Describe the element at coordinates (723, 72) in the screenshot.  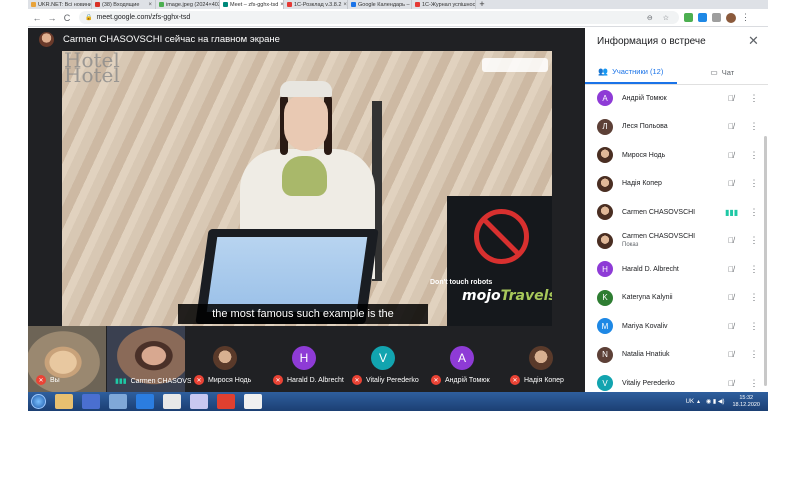
I see `tab-chat: ▭ Чат` at that location.